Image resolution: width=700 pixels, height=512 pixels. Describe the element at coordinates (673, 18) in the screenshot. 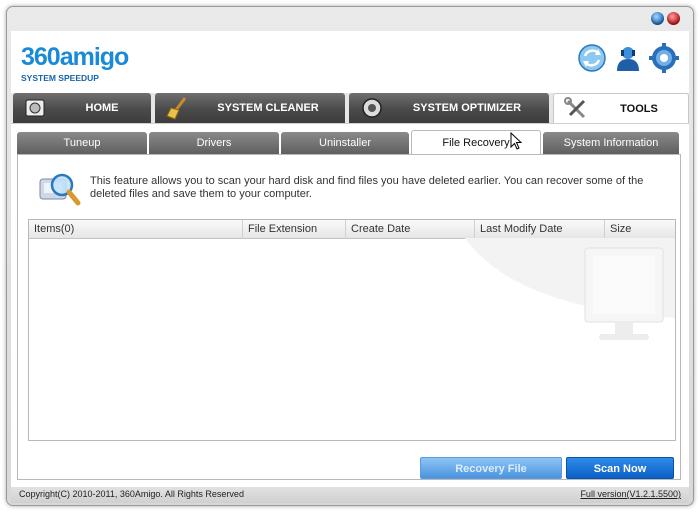

I see `close-icon` at that location.